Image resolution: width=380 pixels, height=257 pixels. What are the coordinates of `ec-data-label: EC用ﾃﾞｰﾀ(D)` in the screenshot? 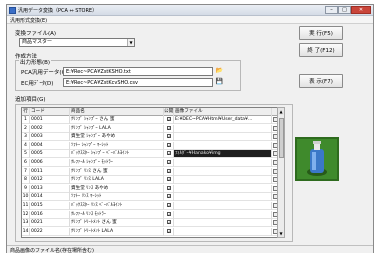 It's located at (37, 84).